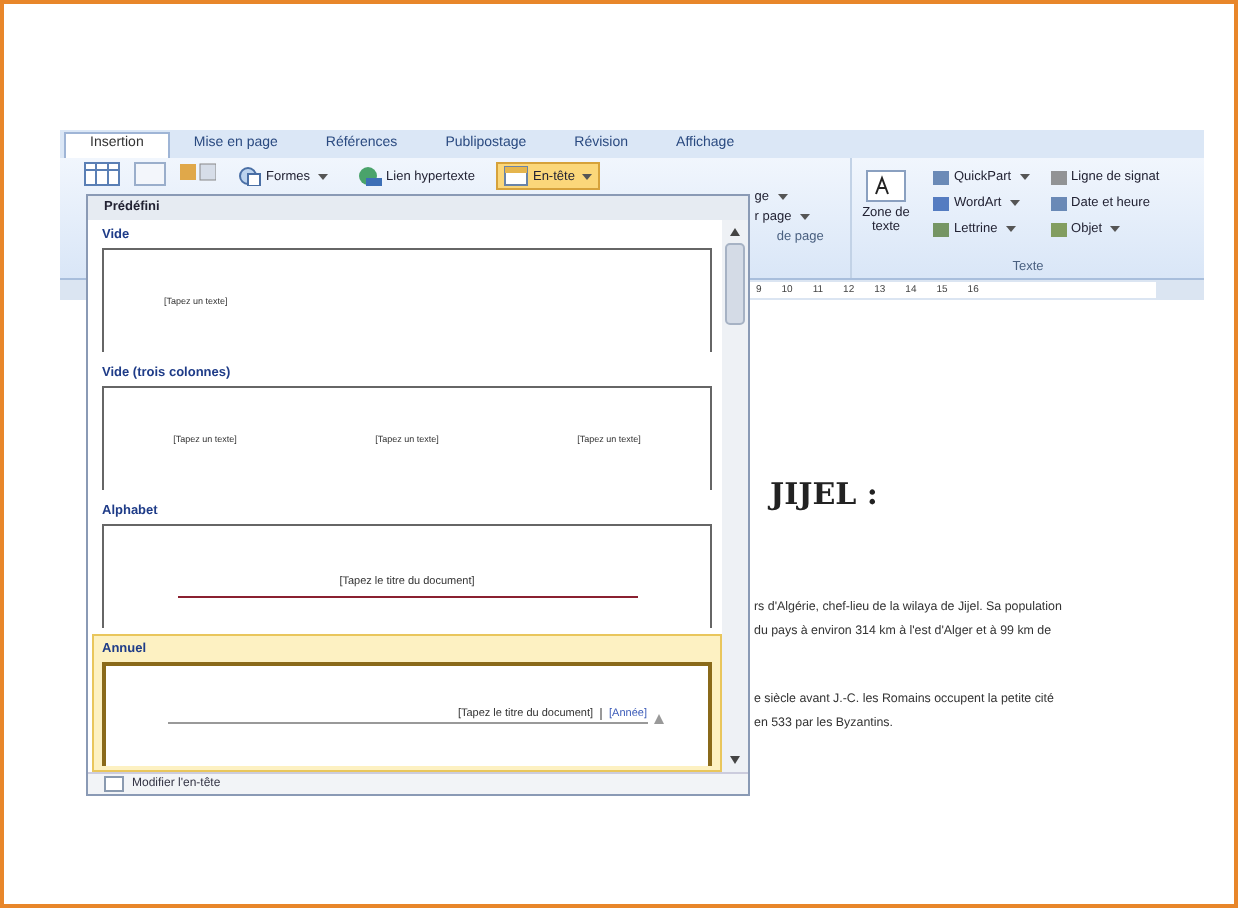 Image resolution: width=1238 pixels, height=908 pixels. I want to click on table-icon, so click(102, 174).